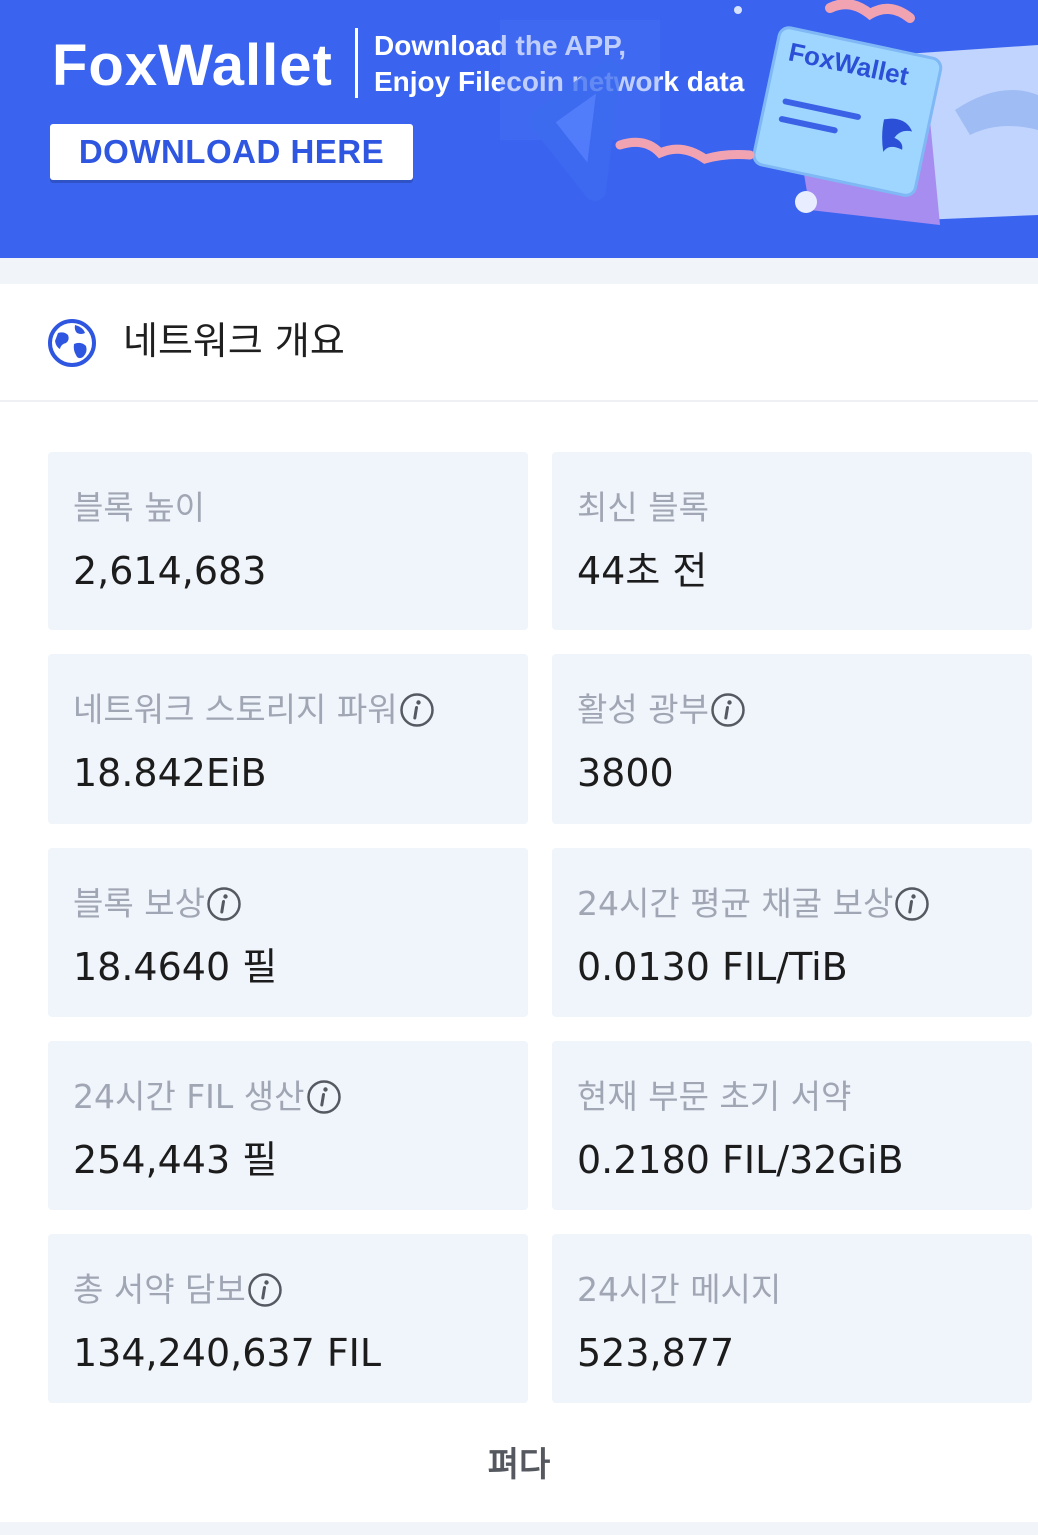 This screenshot has width=1038, height=1535. What do you see at coordinates (170, 773) in the screenshot?
I see `stat-value: 18.842EiB` at bounding box center [170, 773].